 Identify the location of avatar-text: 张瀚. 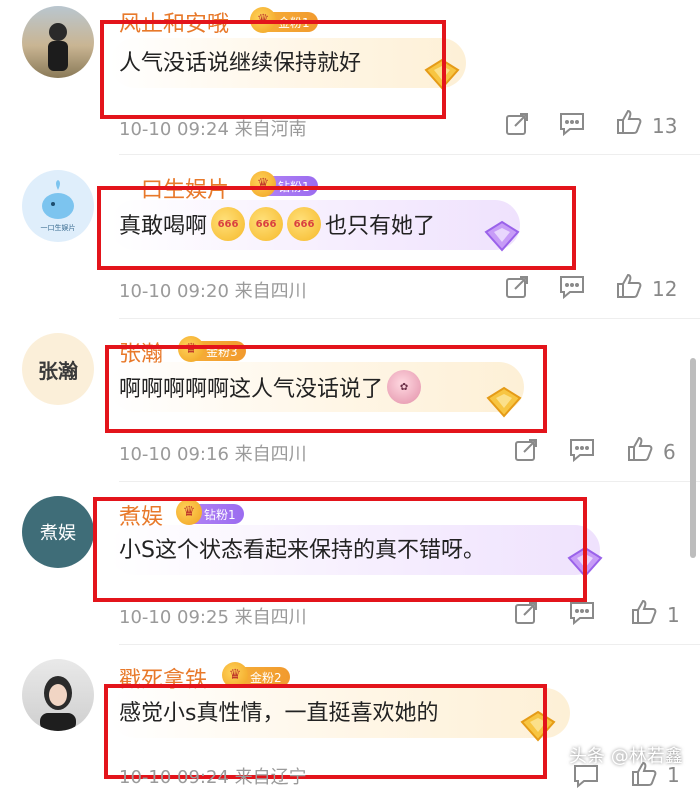
(58, 370).